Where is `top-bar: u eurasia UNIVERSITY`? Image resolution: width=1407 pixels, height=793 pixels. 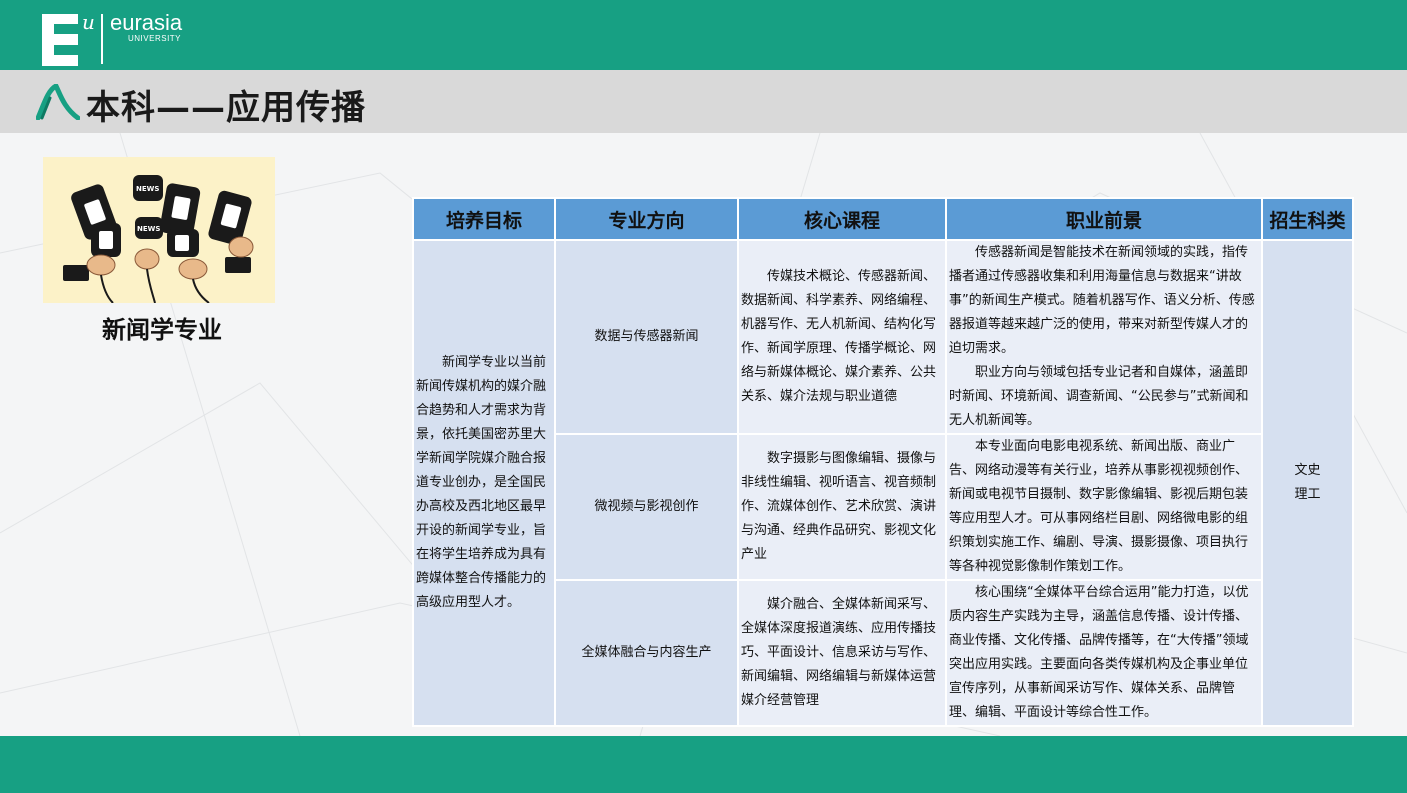 top-bar: u eurasia UNIVERSITY is located at coordinates (703, 35).